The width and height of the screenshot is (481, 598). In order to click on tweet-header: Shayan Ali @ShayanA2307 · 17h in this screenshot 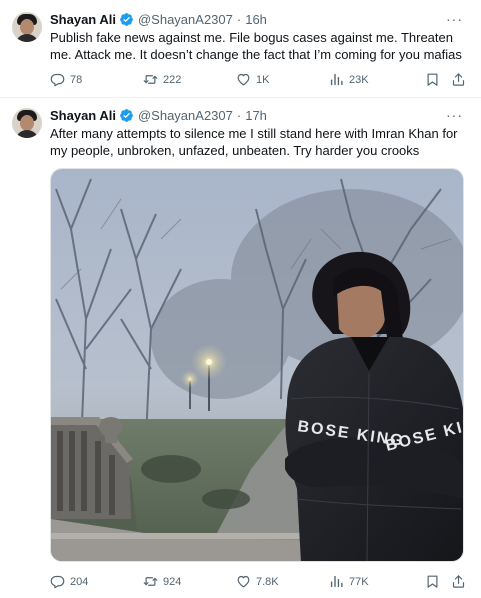, I will do `click(158, 115)`.